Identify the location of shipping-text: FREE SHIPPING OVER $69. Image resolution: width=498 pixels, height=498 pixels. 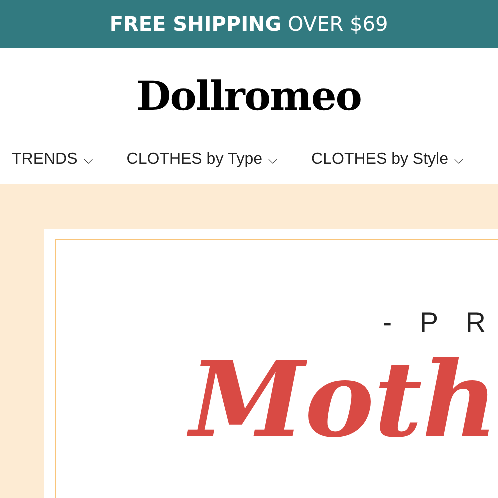
(249, 24).